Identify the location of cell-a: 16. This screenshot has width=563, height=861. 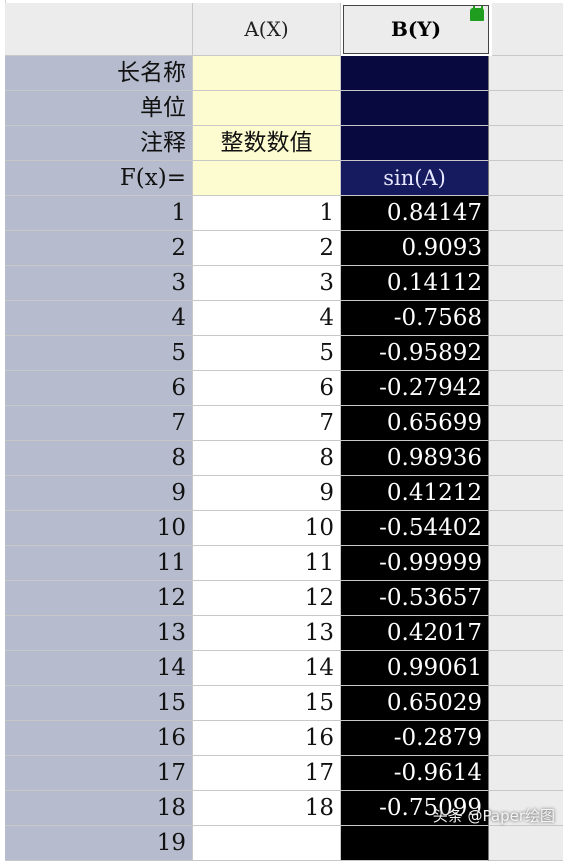
(267, 738).